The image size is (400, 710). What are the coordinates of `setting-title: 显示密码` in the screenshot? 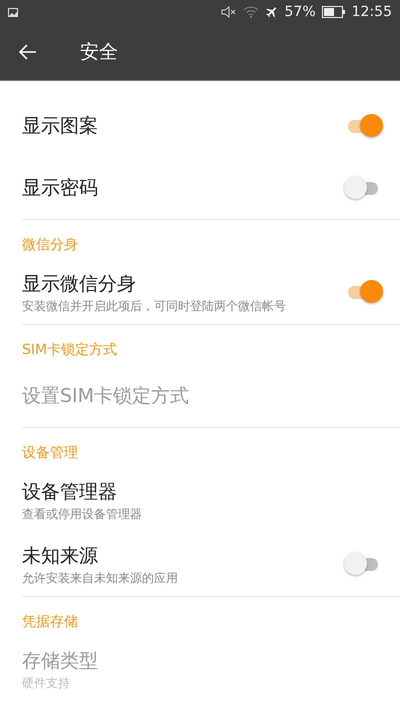 It's located at (158, 188).